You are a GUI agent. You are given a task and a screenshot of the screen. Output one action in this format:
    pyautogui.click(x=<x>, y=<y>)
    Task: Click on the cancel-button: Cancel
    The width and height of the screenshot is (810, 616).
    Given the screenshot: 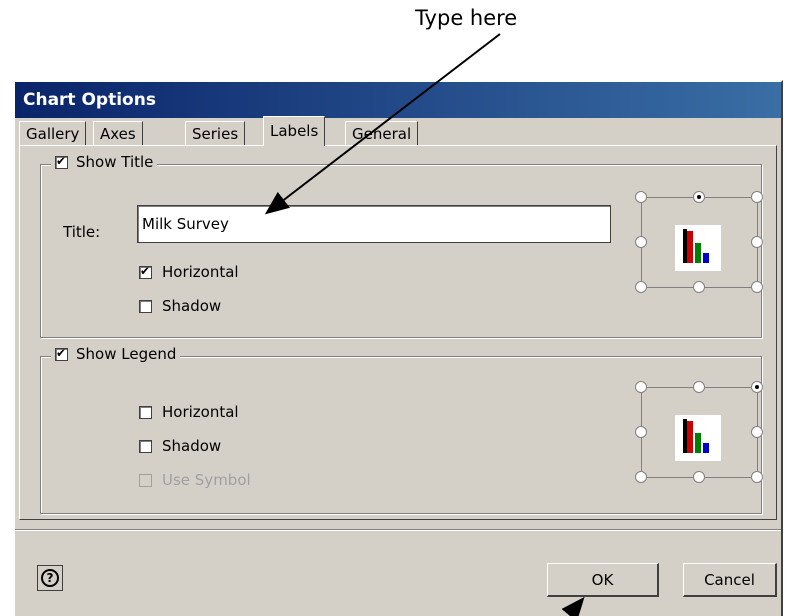 What is the action you would take?
    pyautogui.click(x=730, y=580)
    